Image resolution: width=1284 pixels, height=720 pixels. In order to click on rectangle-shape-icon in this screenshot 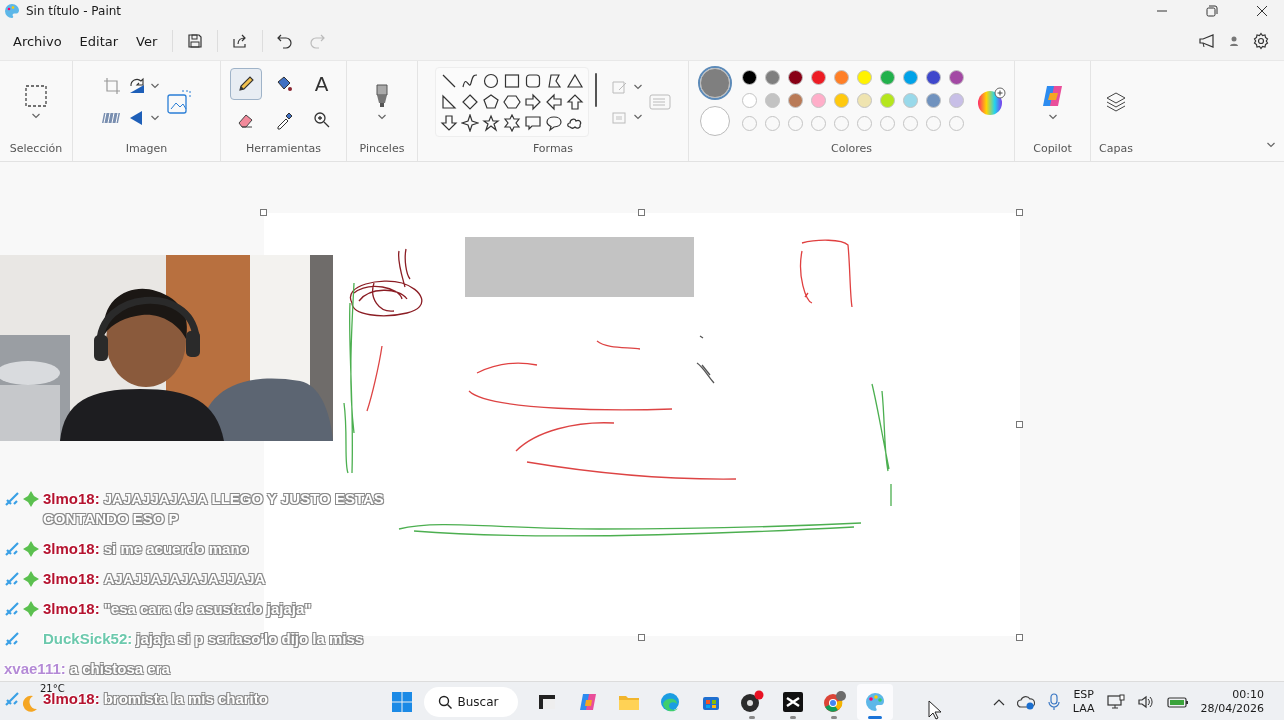, I will do `click(512, 80)`.